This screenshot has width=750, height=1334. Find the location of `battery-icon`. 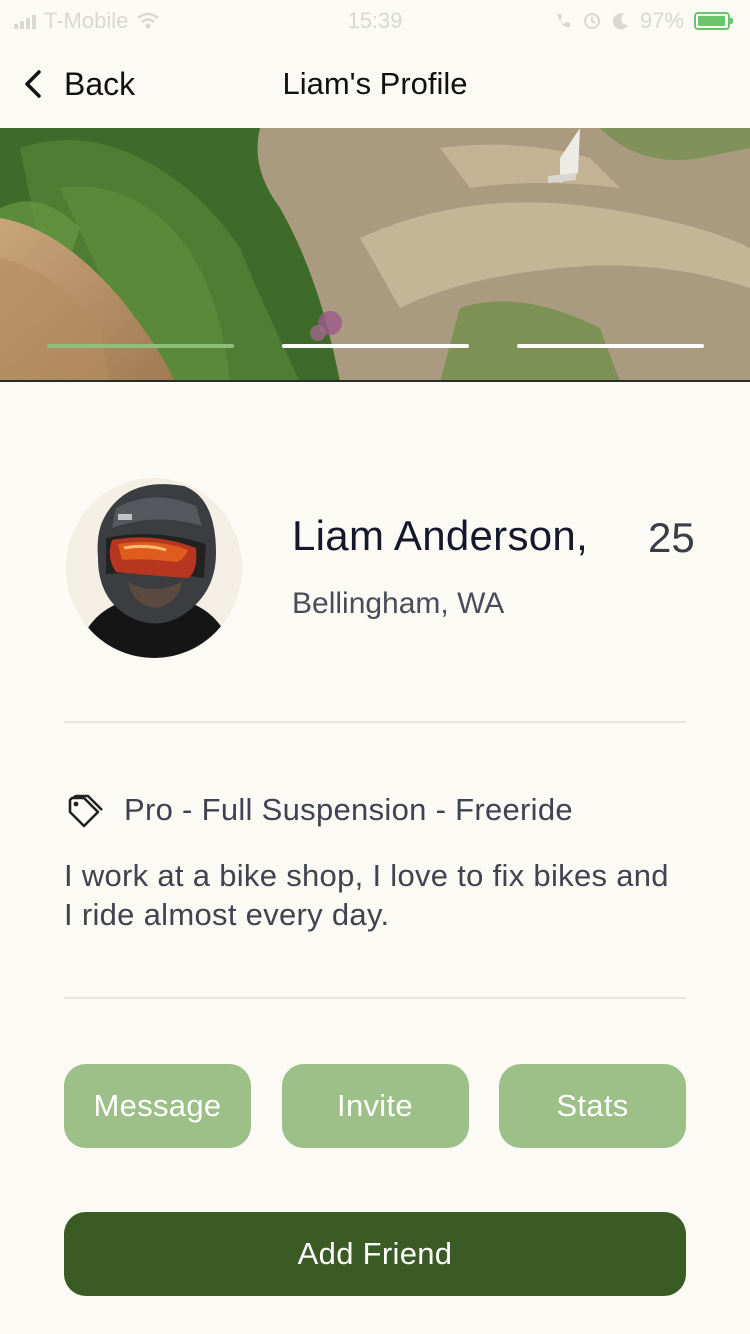

battery-icon is located at coordinates (713, 21).